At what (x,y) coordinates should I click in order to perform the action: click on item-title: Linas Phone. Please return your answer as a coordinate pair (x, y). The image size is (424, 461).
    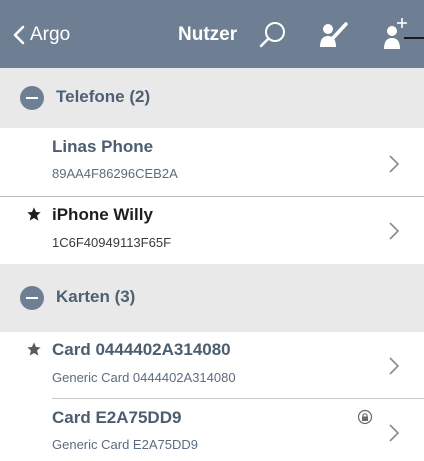
    Looking at the image, I should click on (103, 146).